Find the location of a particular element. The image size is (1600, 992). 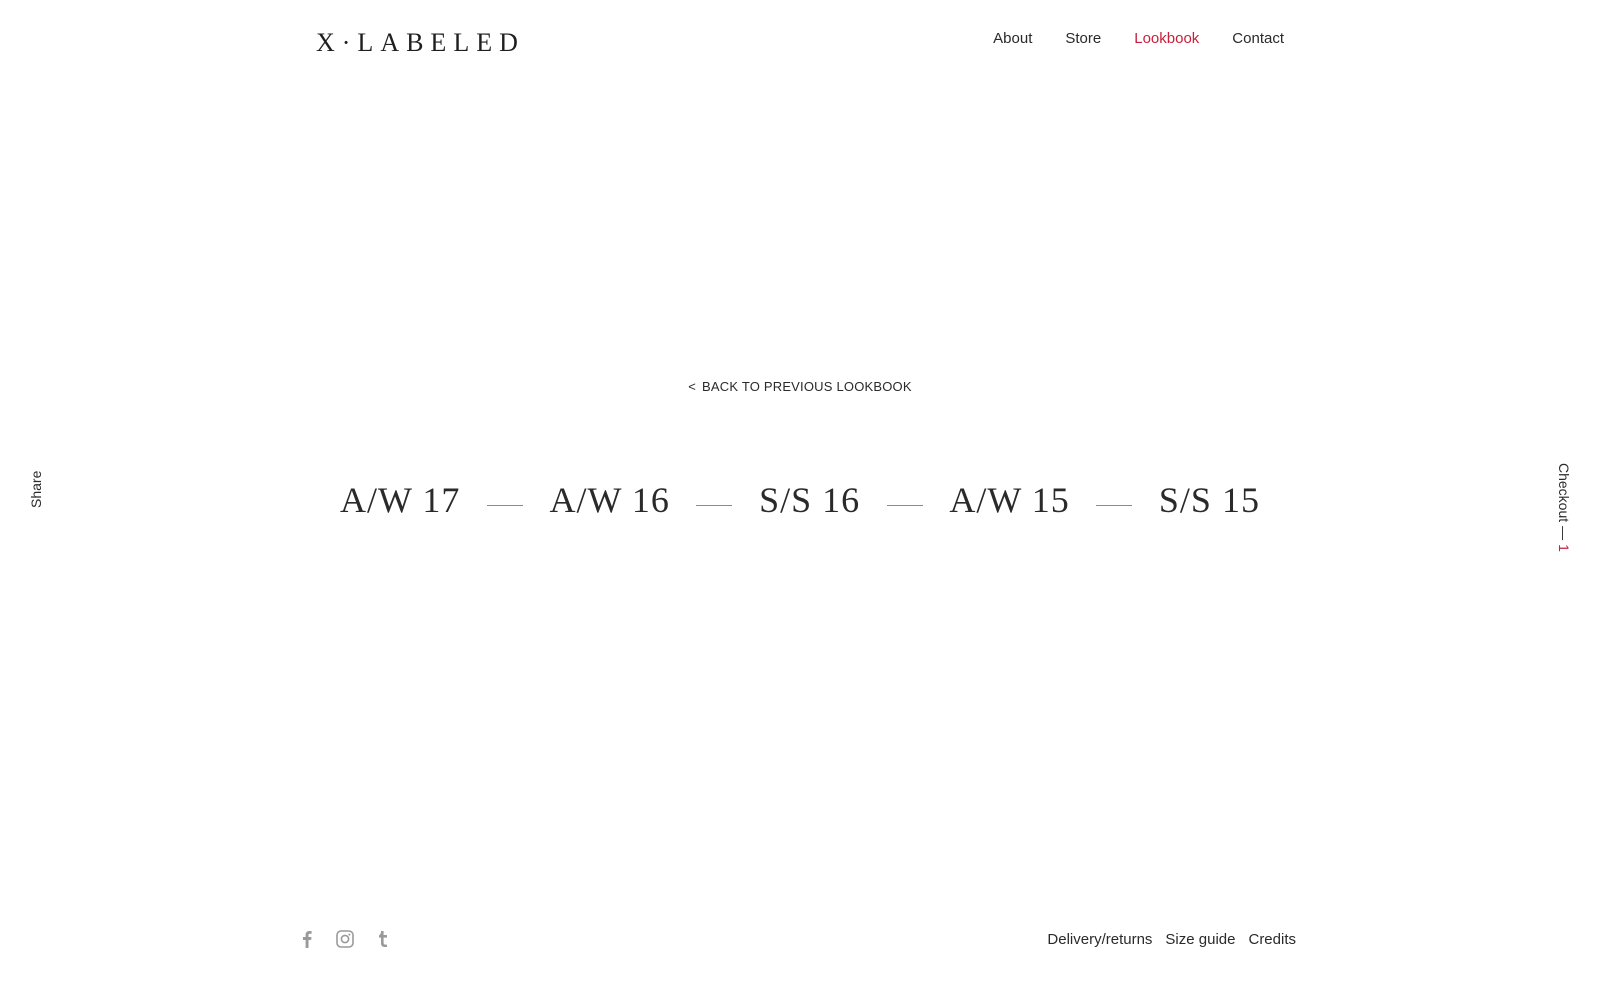

social-links is located at coordinates (345, 939).